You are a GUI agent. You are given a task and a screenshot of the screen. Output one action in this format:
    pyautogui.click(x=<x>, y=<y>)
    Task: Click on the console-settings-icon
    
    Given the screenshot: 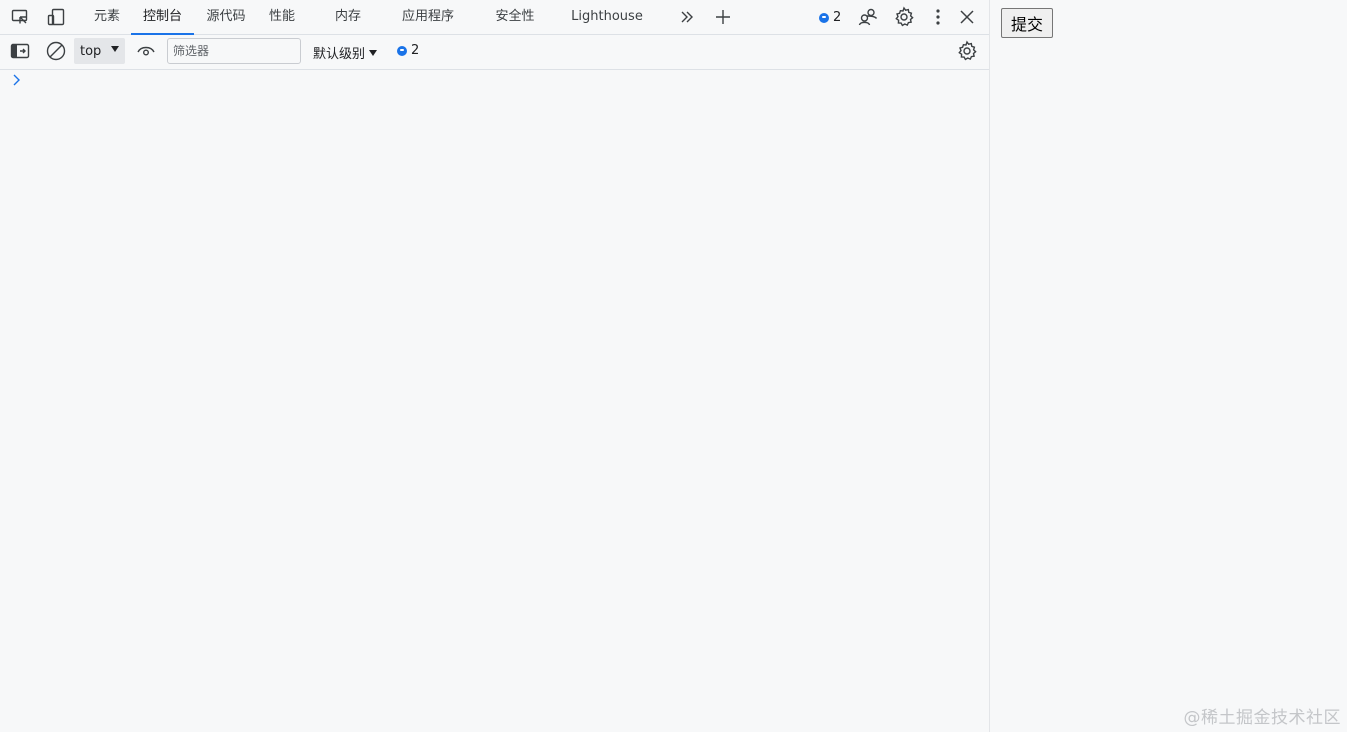 What is the action you would take?
    pyautogui.click(x=967, y=51)
    